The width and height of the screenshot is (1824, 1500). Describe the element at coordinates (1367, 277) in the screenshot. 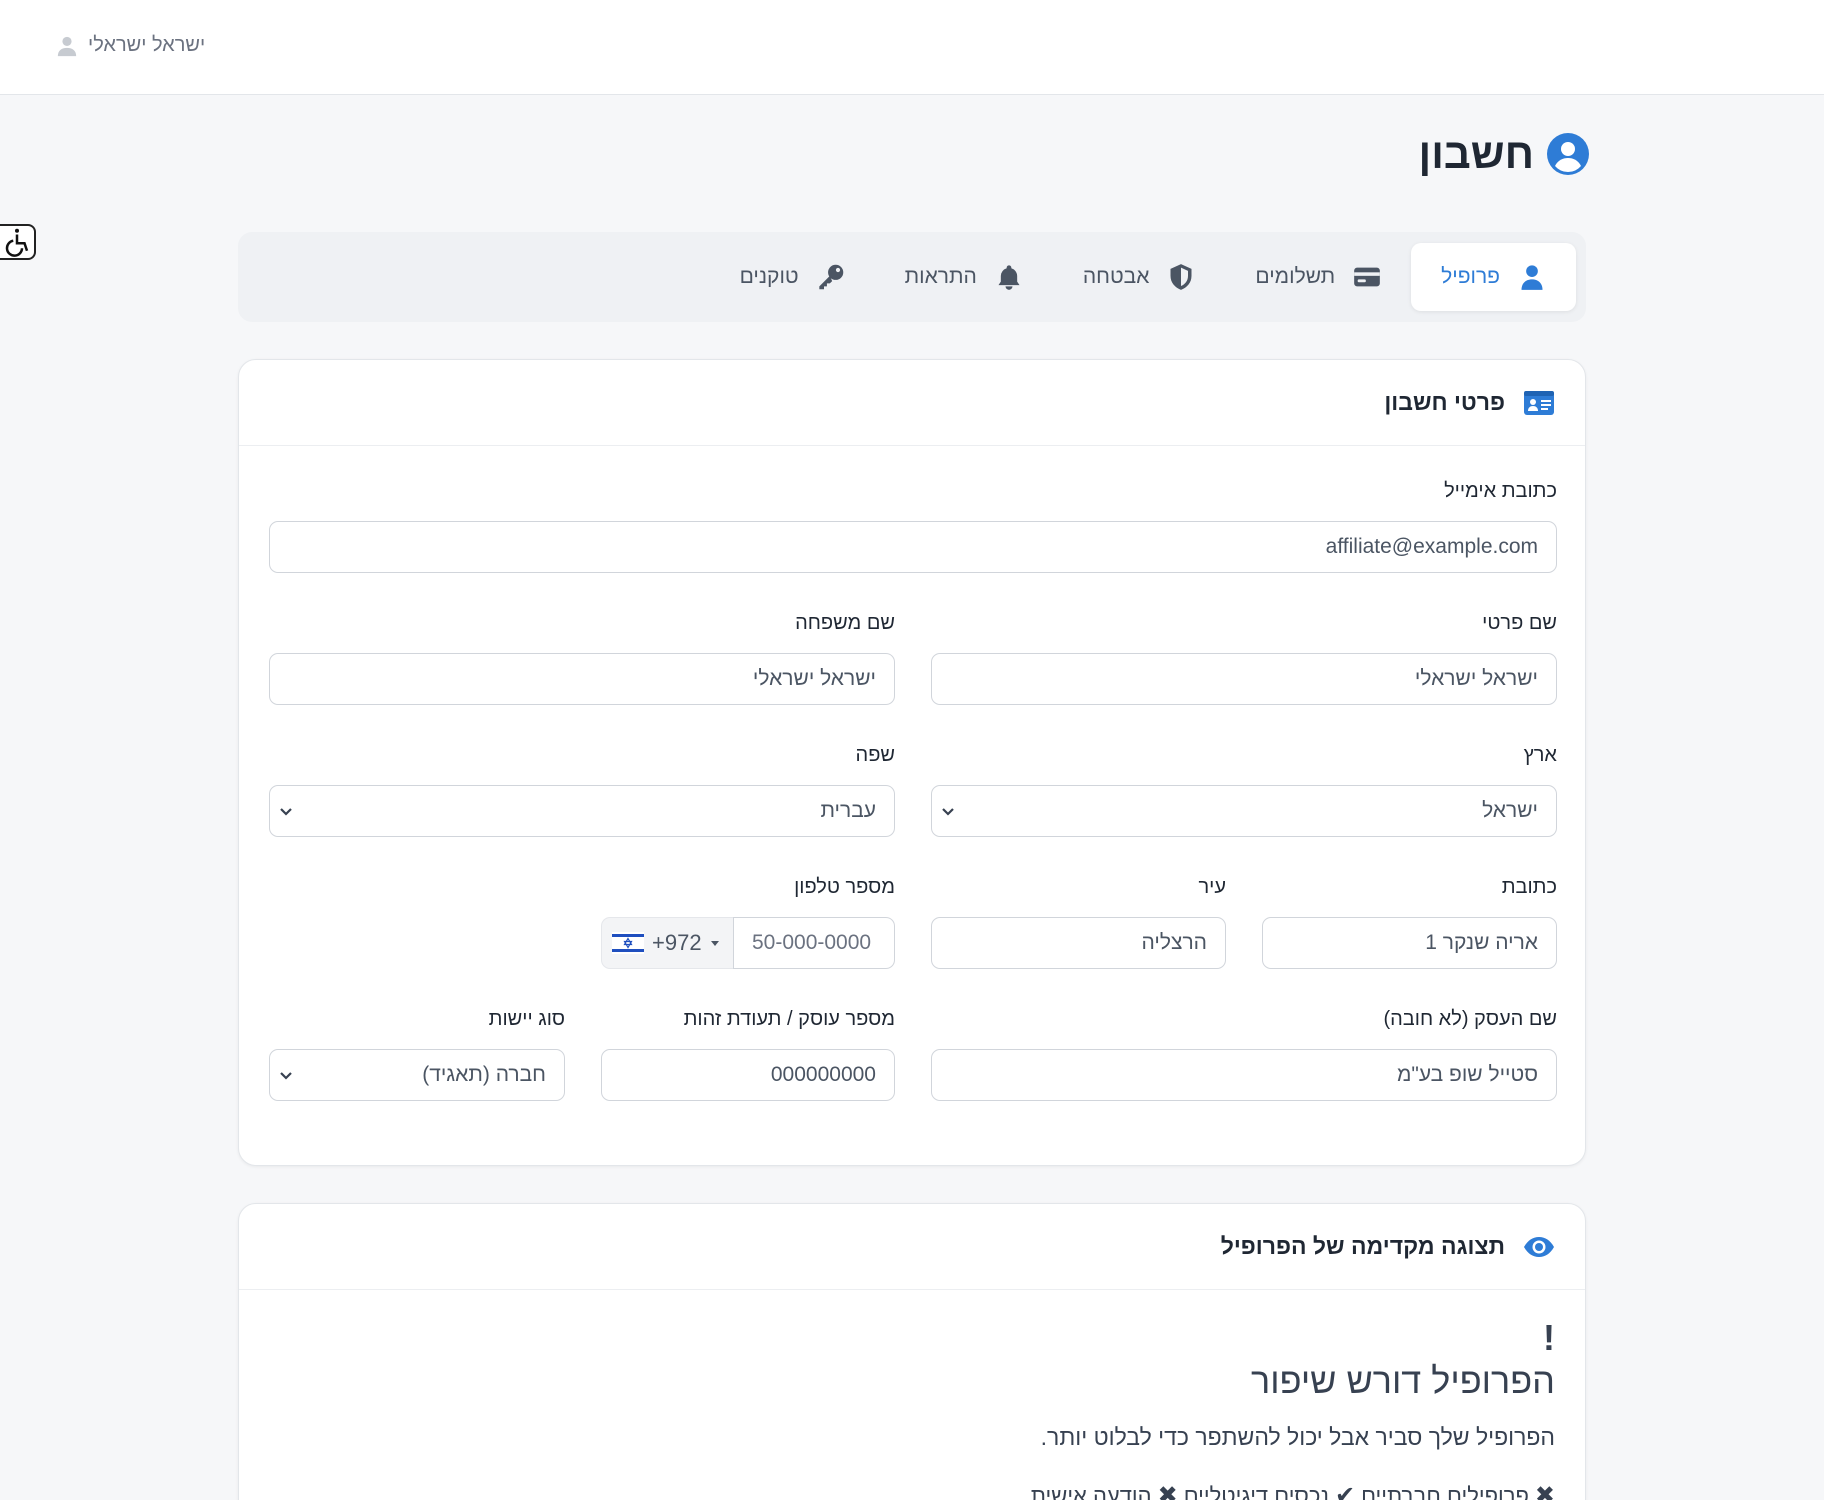

I see `credit-card-icon` at that location.